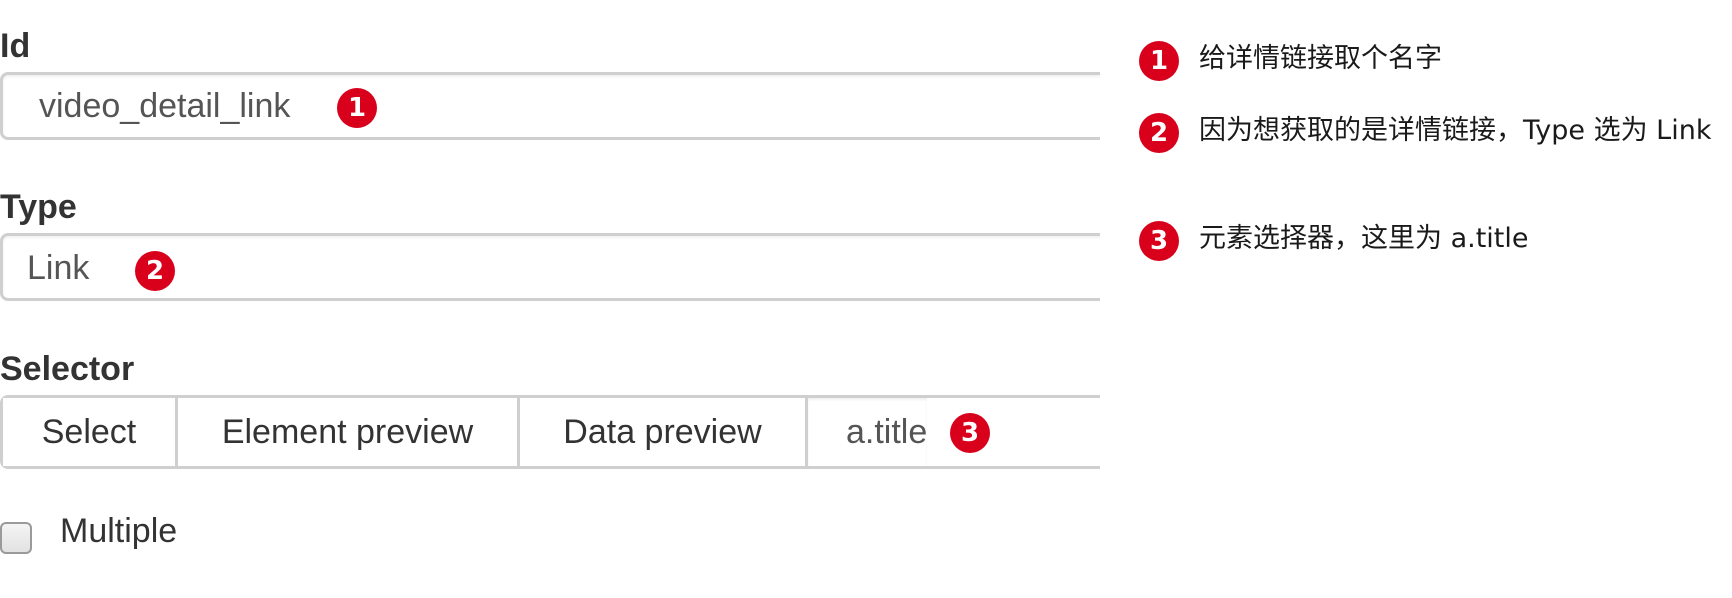  What do you see at coordinates (155, 271) in the screenshot?
I see `annotation-badge-2: 2` at bounding box center [155, 271].